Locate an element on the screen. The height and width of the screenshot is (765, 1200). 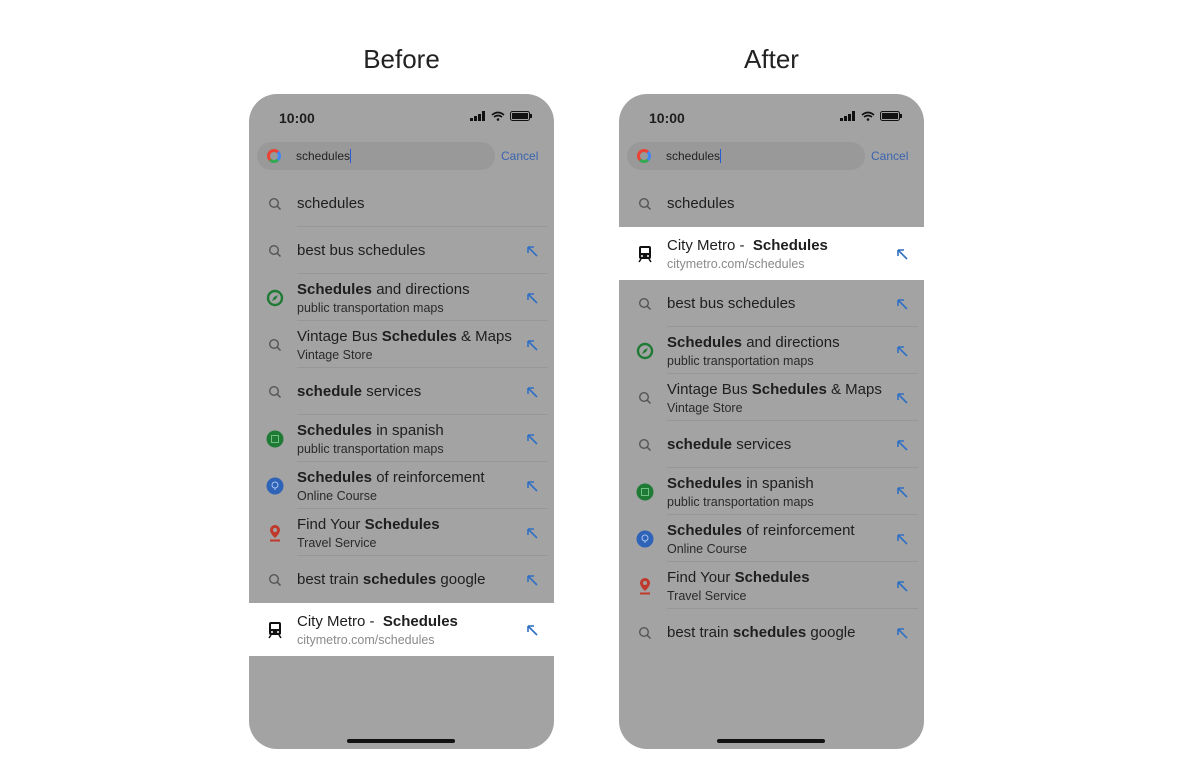
suggestion-title: Find Your Schedules is located at coordinates (368, 524).